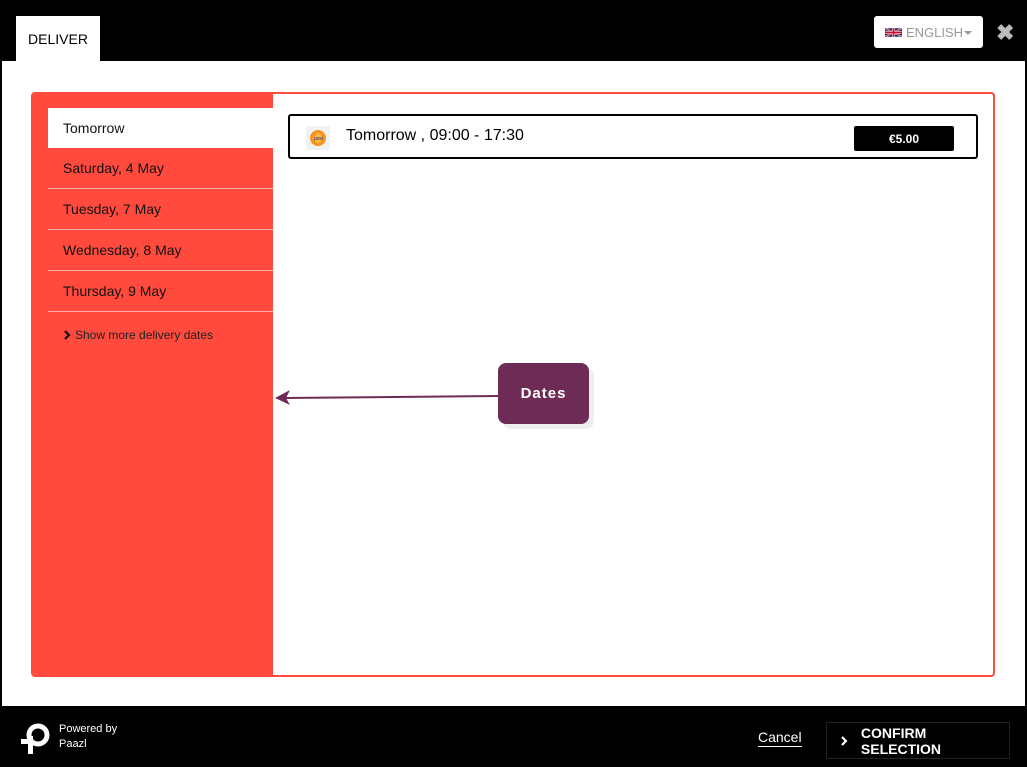 Image resolution: width=1027 pixels, height=767 pixels. What do you see at coordinates (780, 738) in the screenshot?
I see `cancel-button: Cancel` at bounding box center [780, 738].